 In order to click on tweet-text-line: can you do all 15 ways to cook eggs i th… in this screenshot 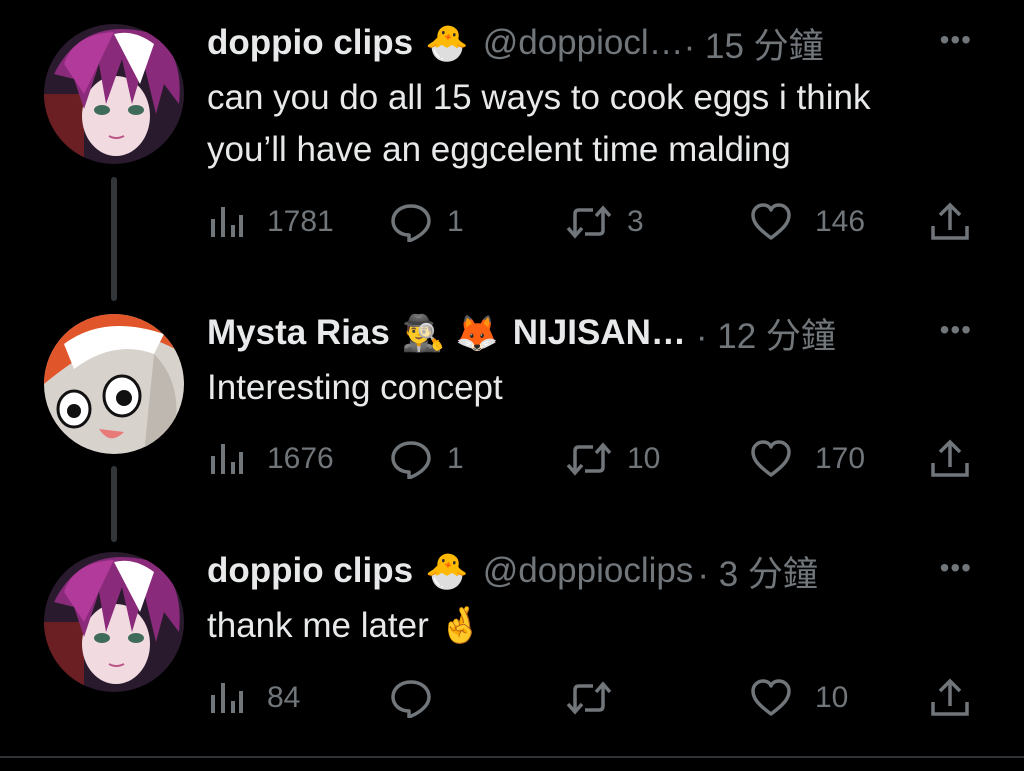, I will do `click(539, 97)`.